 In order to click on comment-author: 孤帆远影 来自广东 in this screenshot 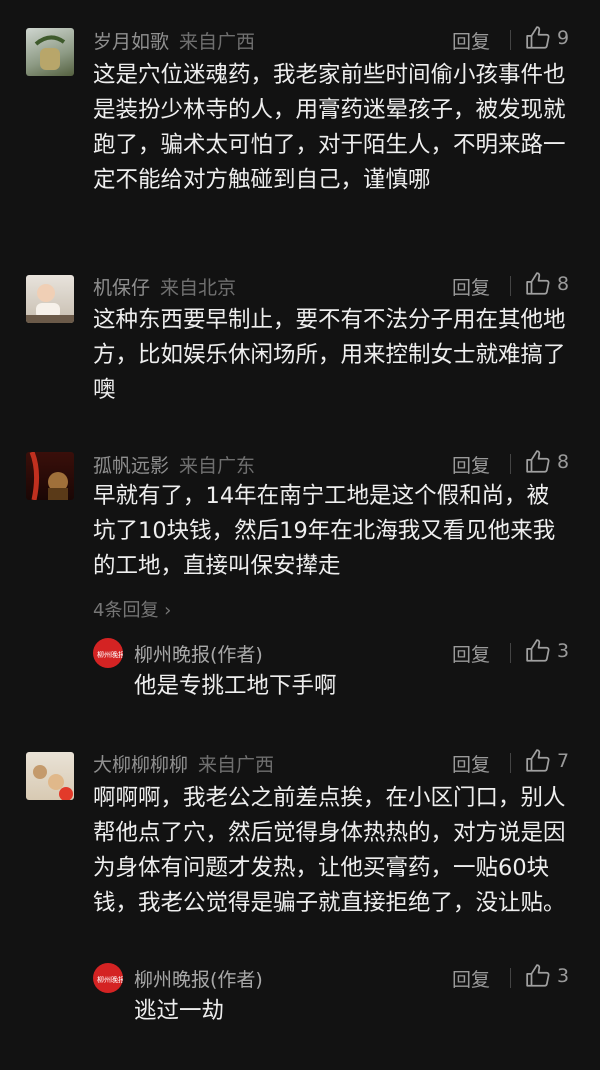, I will do `click(174, 464)`.